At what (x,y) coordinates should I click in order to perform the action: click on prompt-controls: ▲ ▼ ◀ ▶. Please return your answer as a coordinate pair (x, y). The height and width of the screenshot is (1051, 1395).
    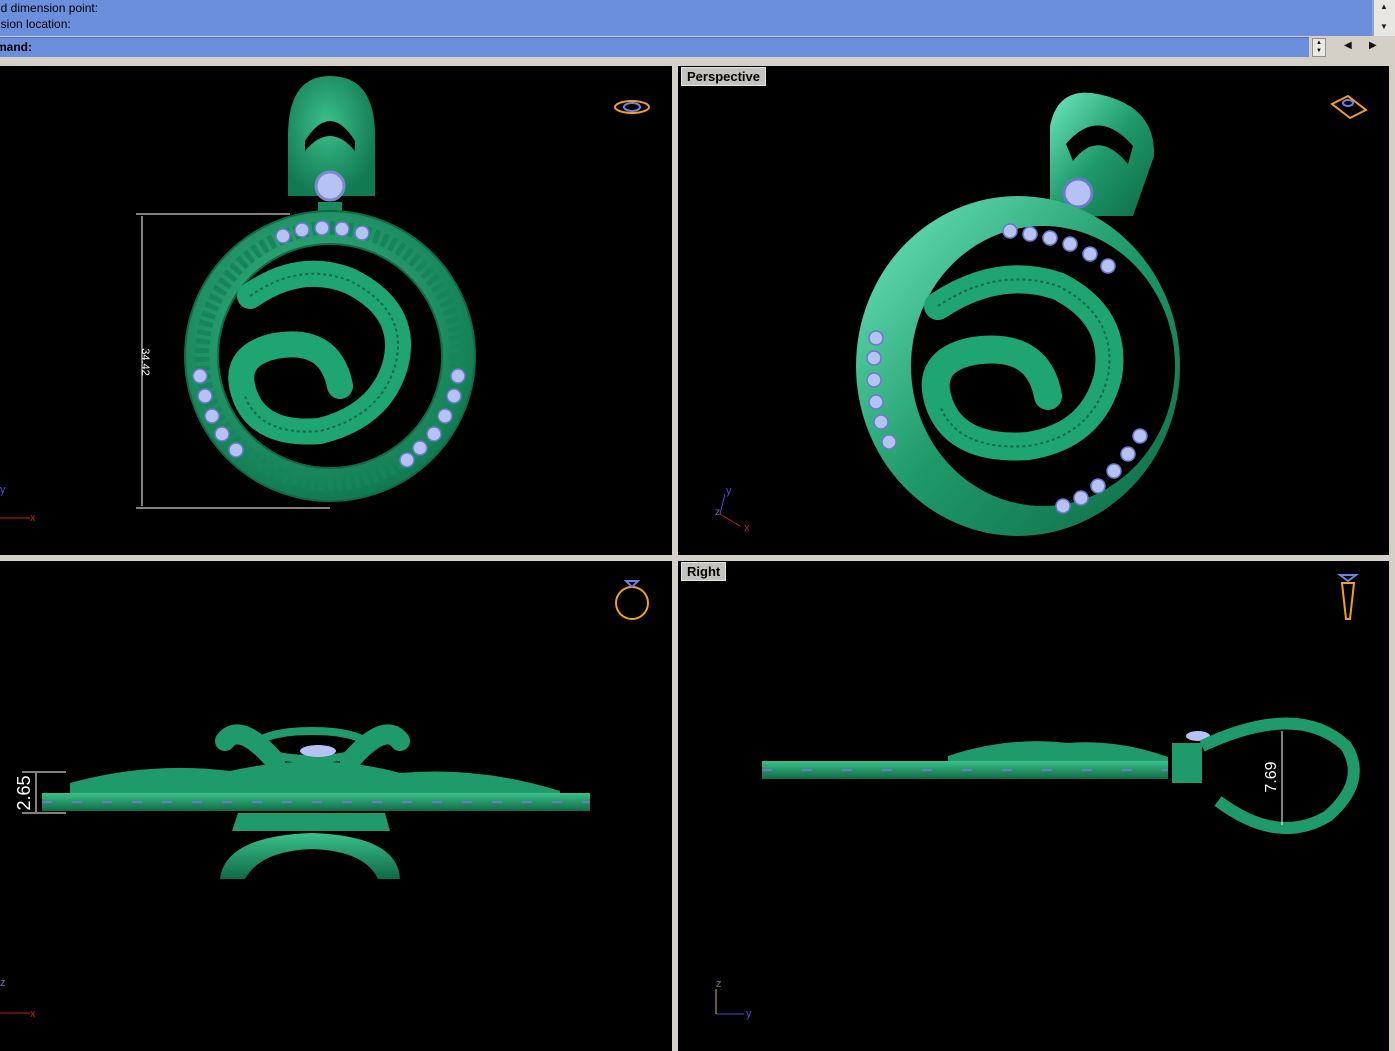
    Looking at the image, I should click on (1352, 47).